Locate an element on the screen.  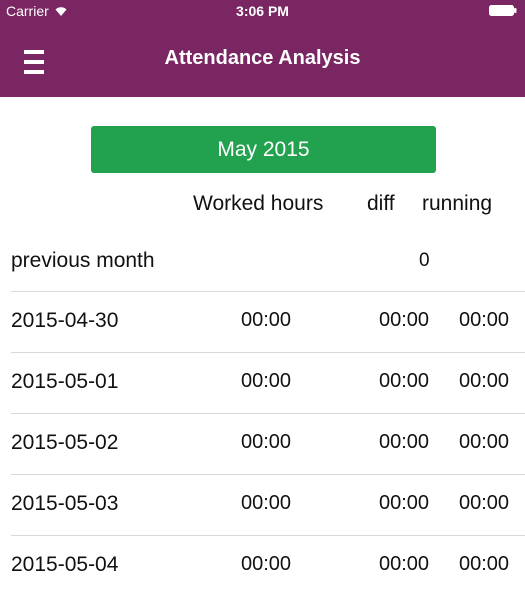
row-date: 2015-05-03 is located at coordinates (65, 503).